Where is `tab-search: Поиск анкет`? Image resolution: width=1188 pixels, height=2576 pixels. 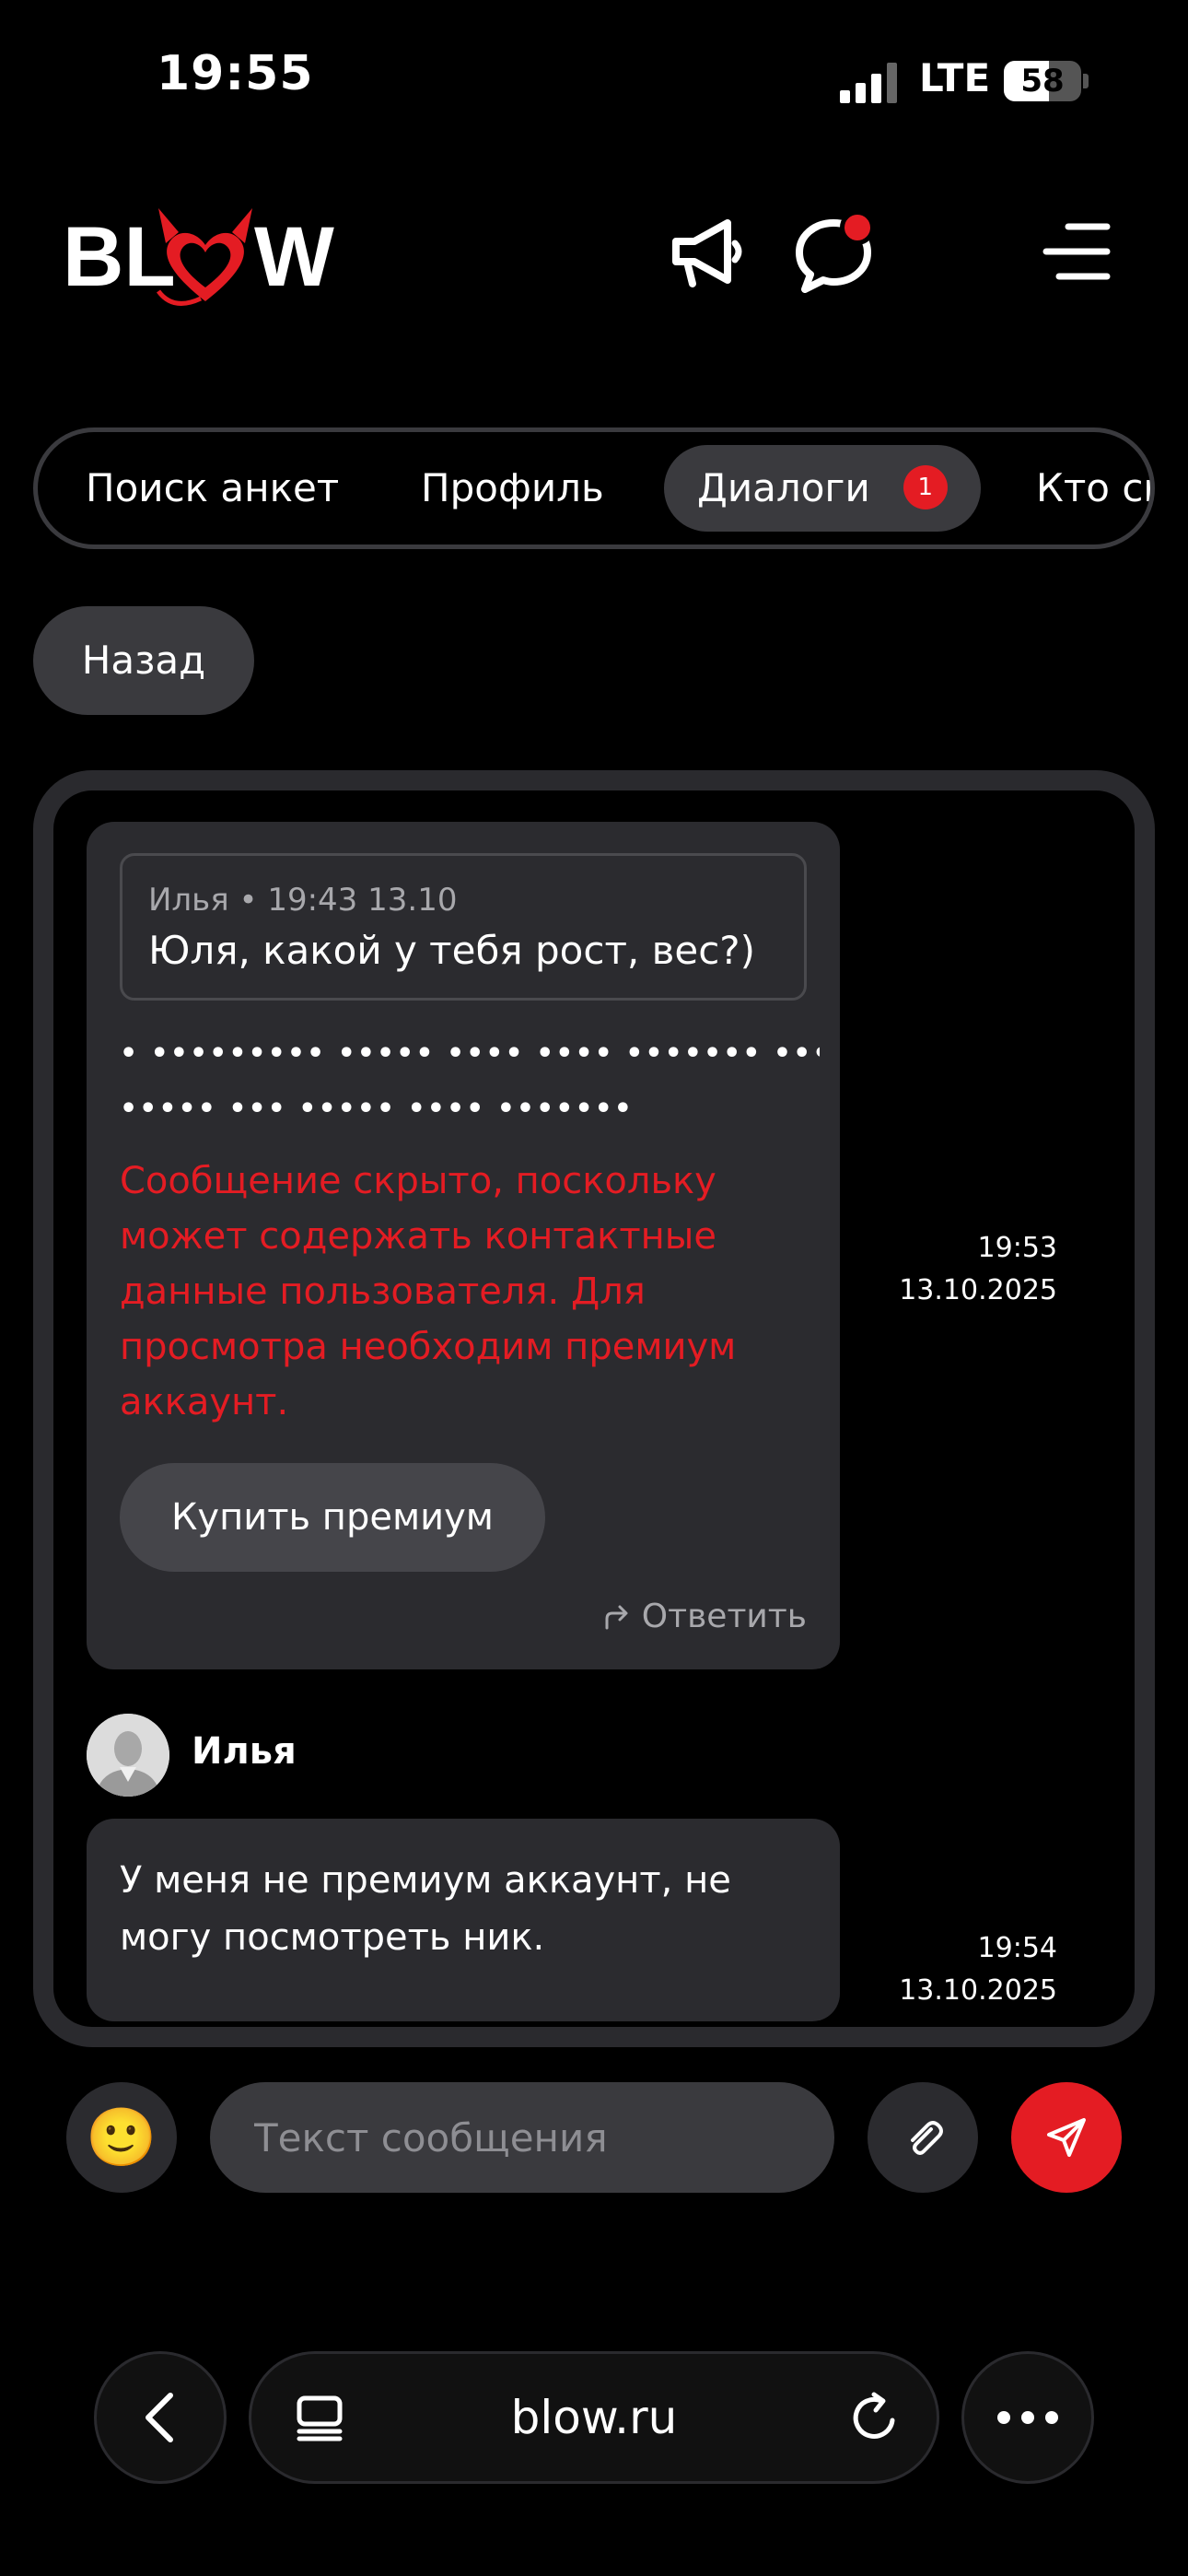
tab-search: Поиск анкет is located at coordinates (212, 488).